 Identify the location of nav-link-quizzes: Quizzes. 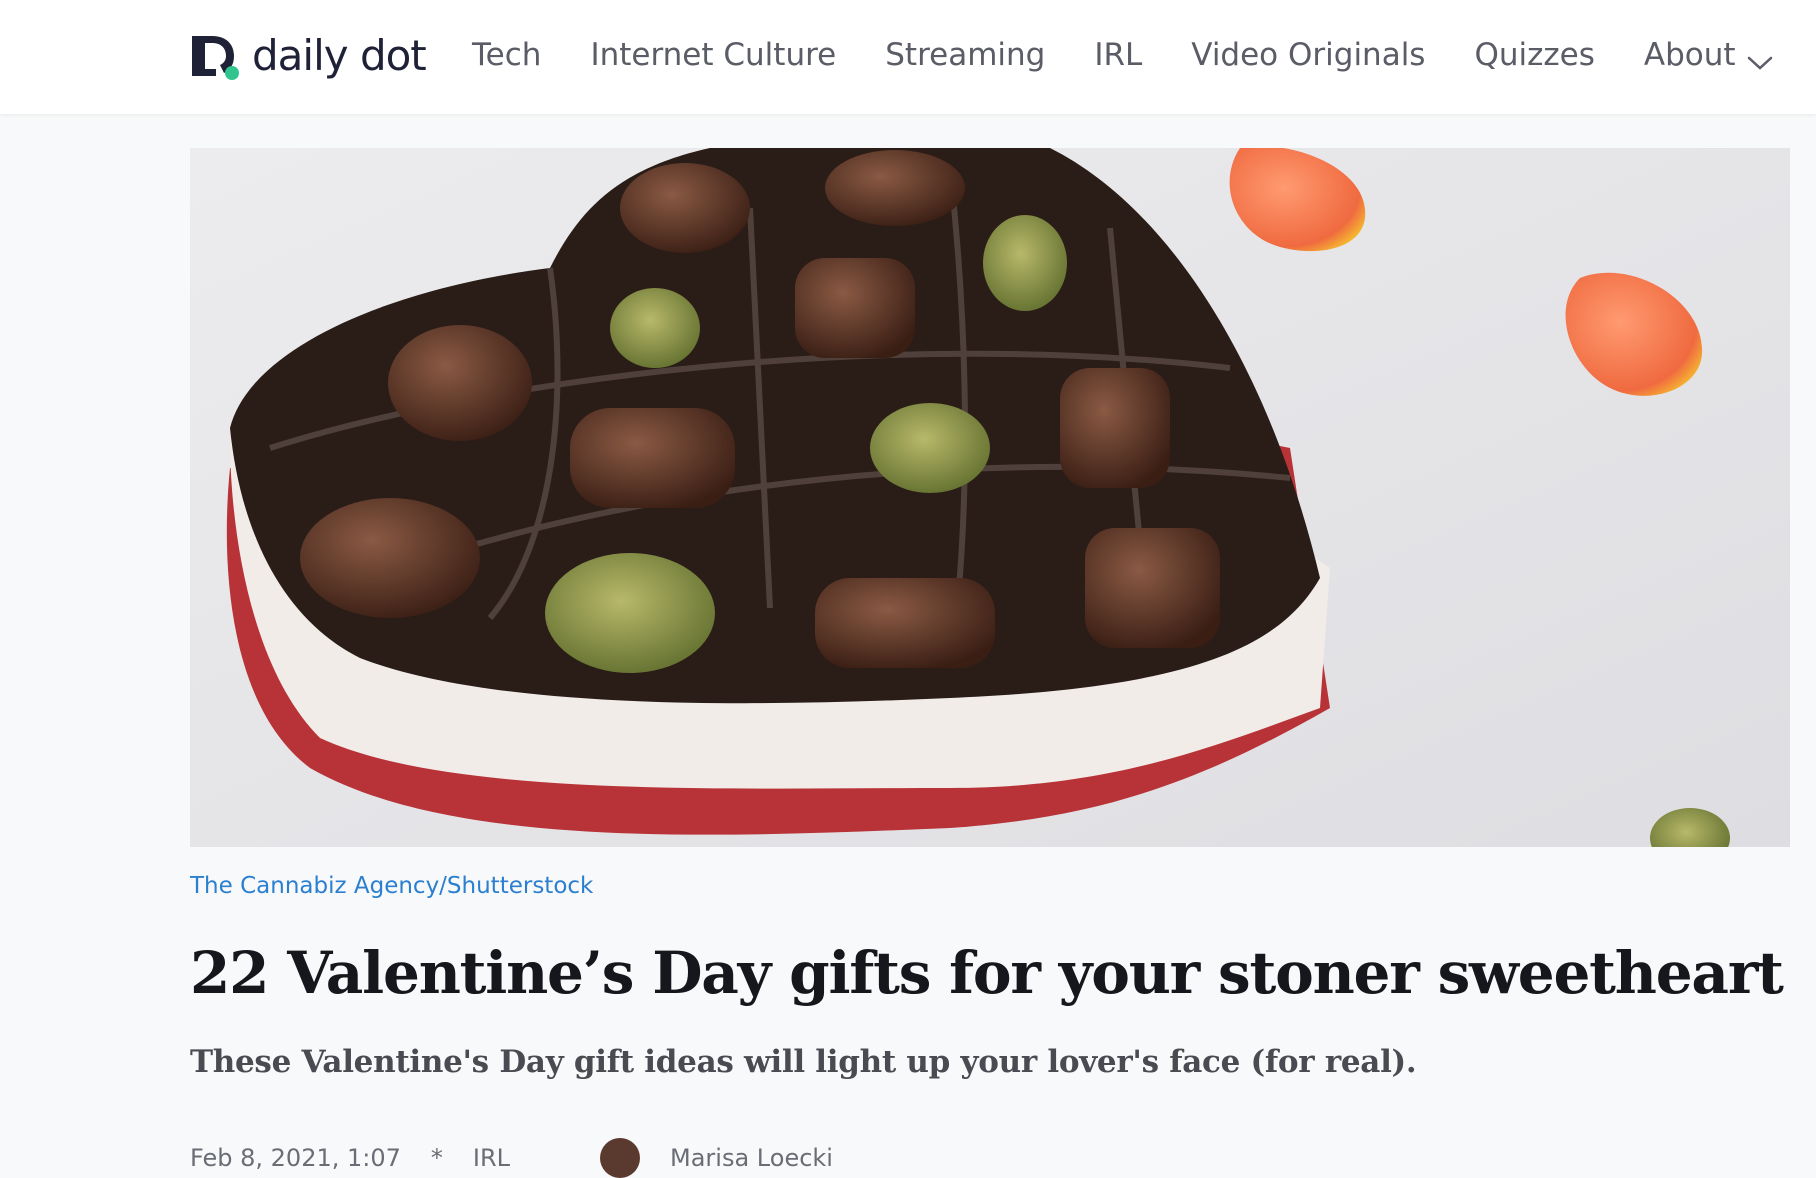
(1534, 55).